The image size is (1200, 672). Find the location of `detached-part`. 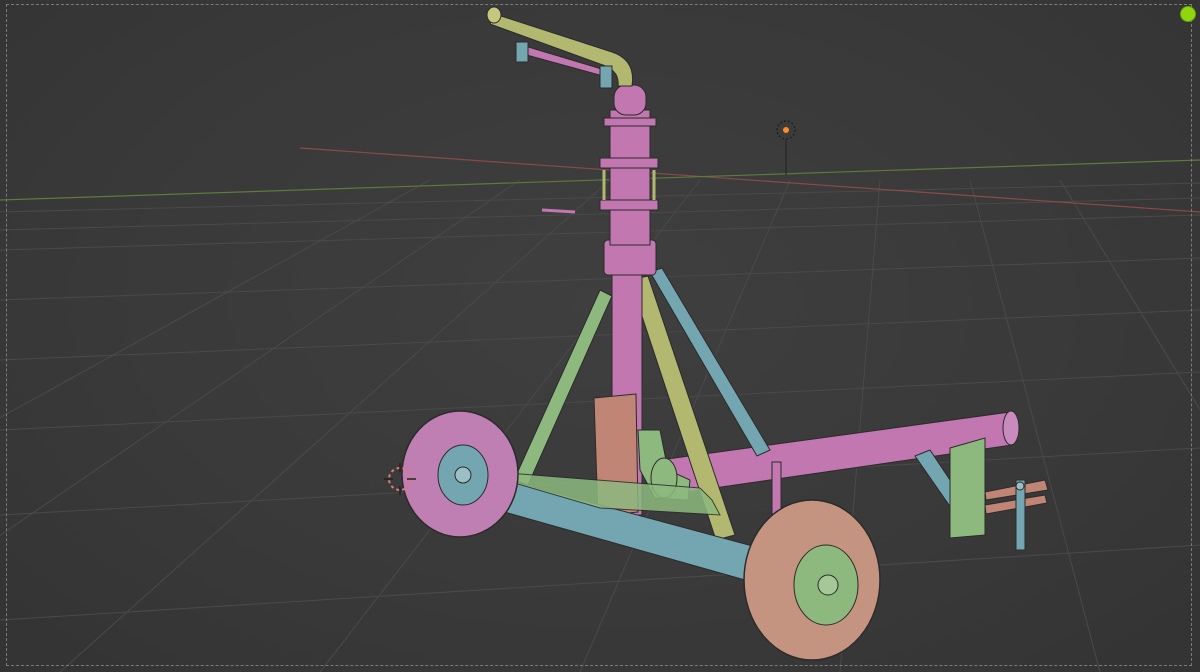

detached-part is located at coordinates (558, 211).